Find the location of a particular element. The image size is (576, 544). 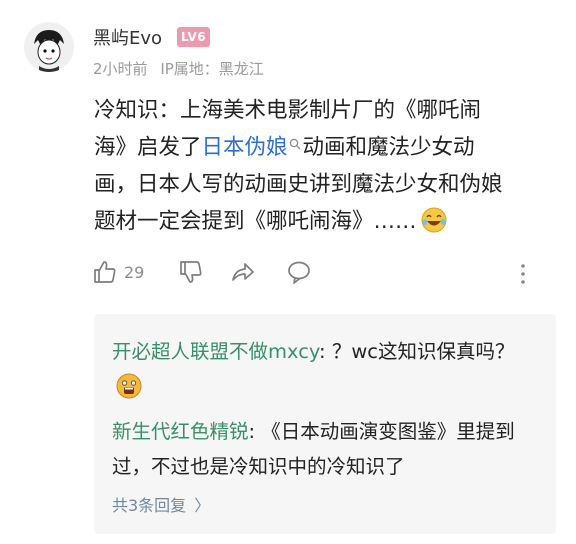

reply-item: 开必超人联盟不做mxcy: ？wc这知识保真吗？ is located at coordinates (327, 369).